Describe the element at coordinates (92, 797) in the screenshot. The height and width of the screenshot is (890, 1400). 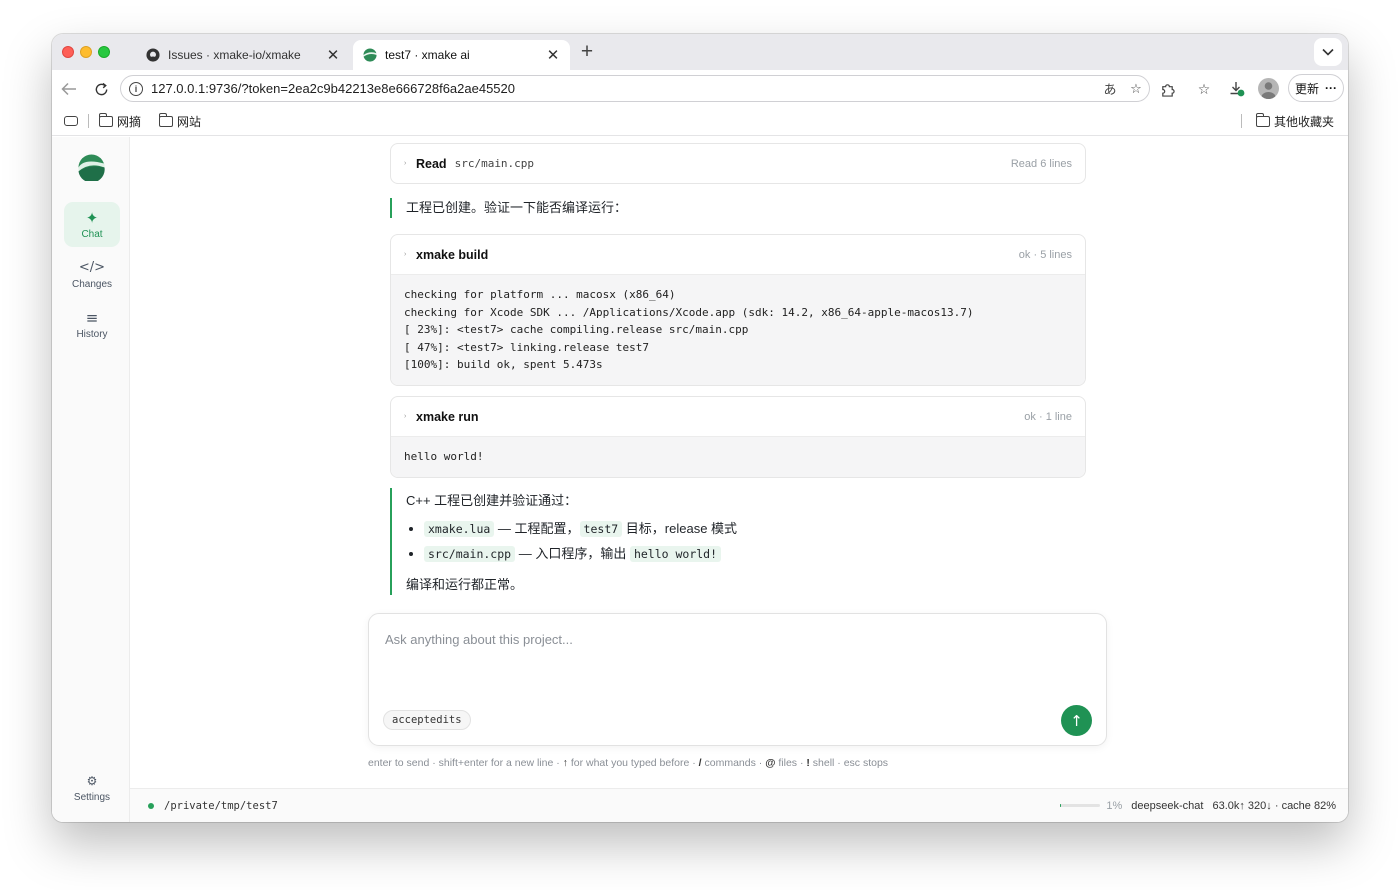
I see `sidebar-item-label: Settings` at that location.